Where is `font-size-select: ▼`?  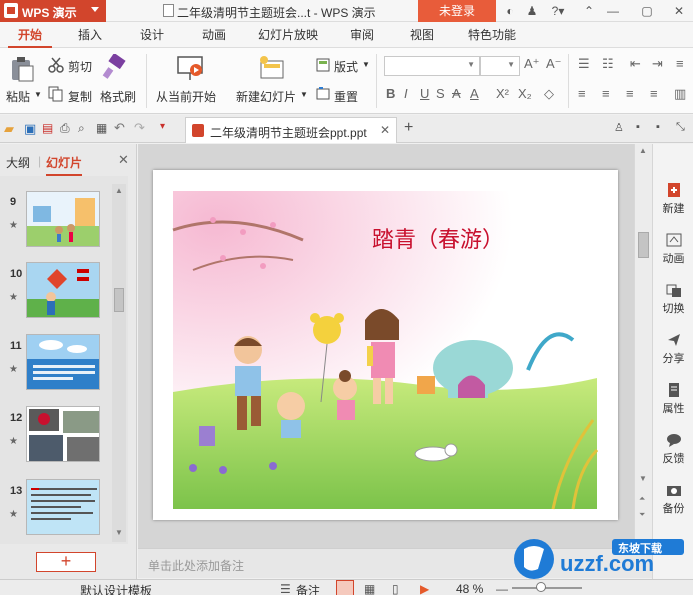
font-size-select: ▼ is located at coordinates (500, 66).